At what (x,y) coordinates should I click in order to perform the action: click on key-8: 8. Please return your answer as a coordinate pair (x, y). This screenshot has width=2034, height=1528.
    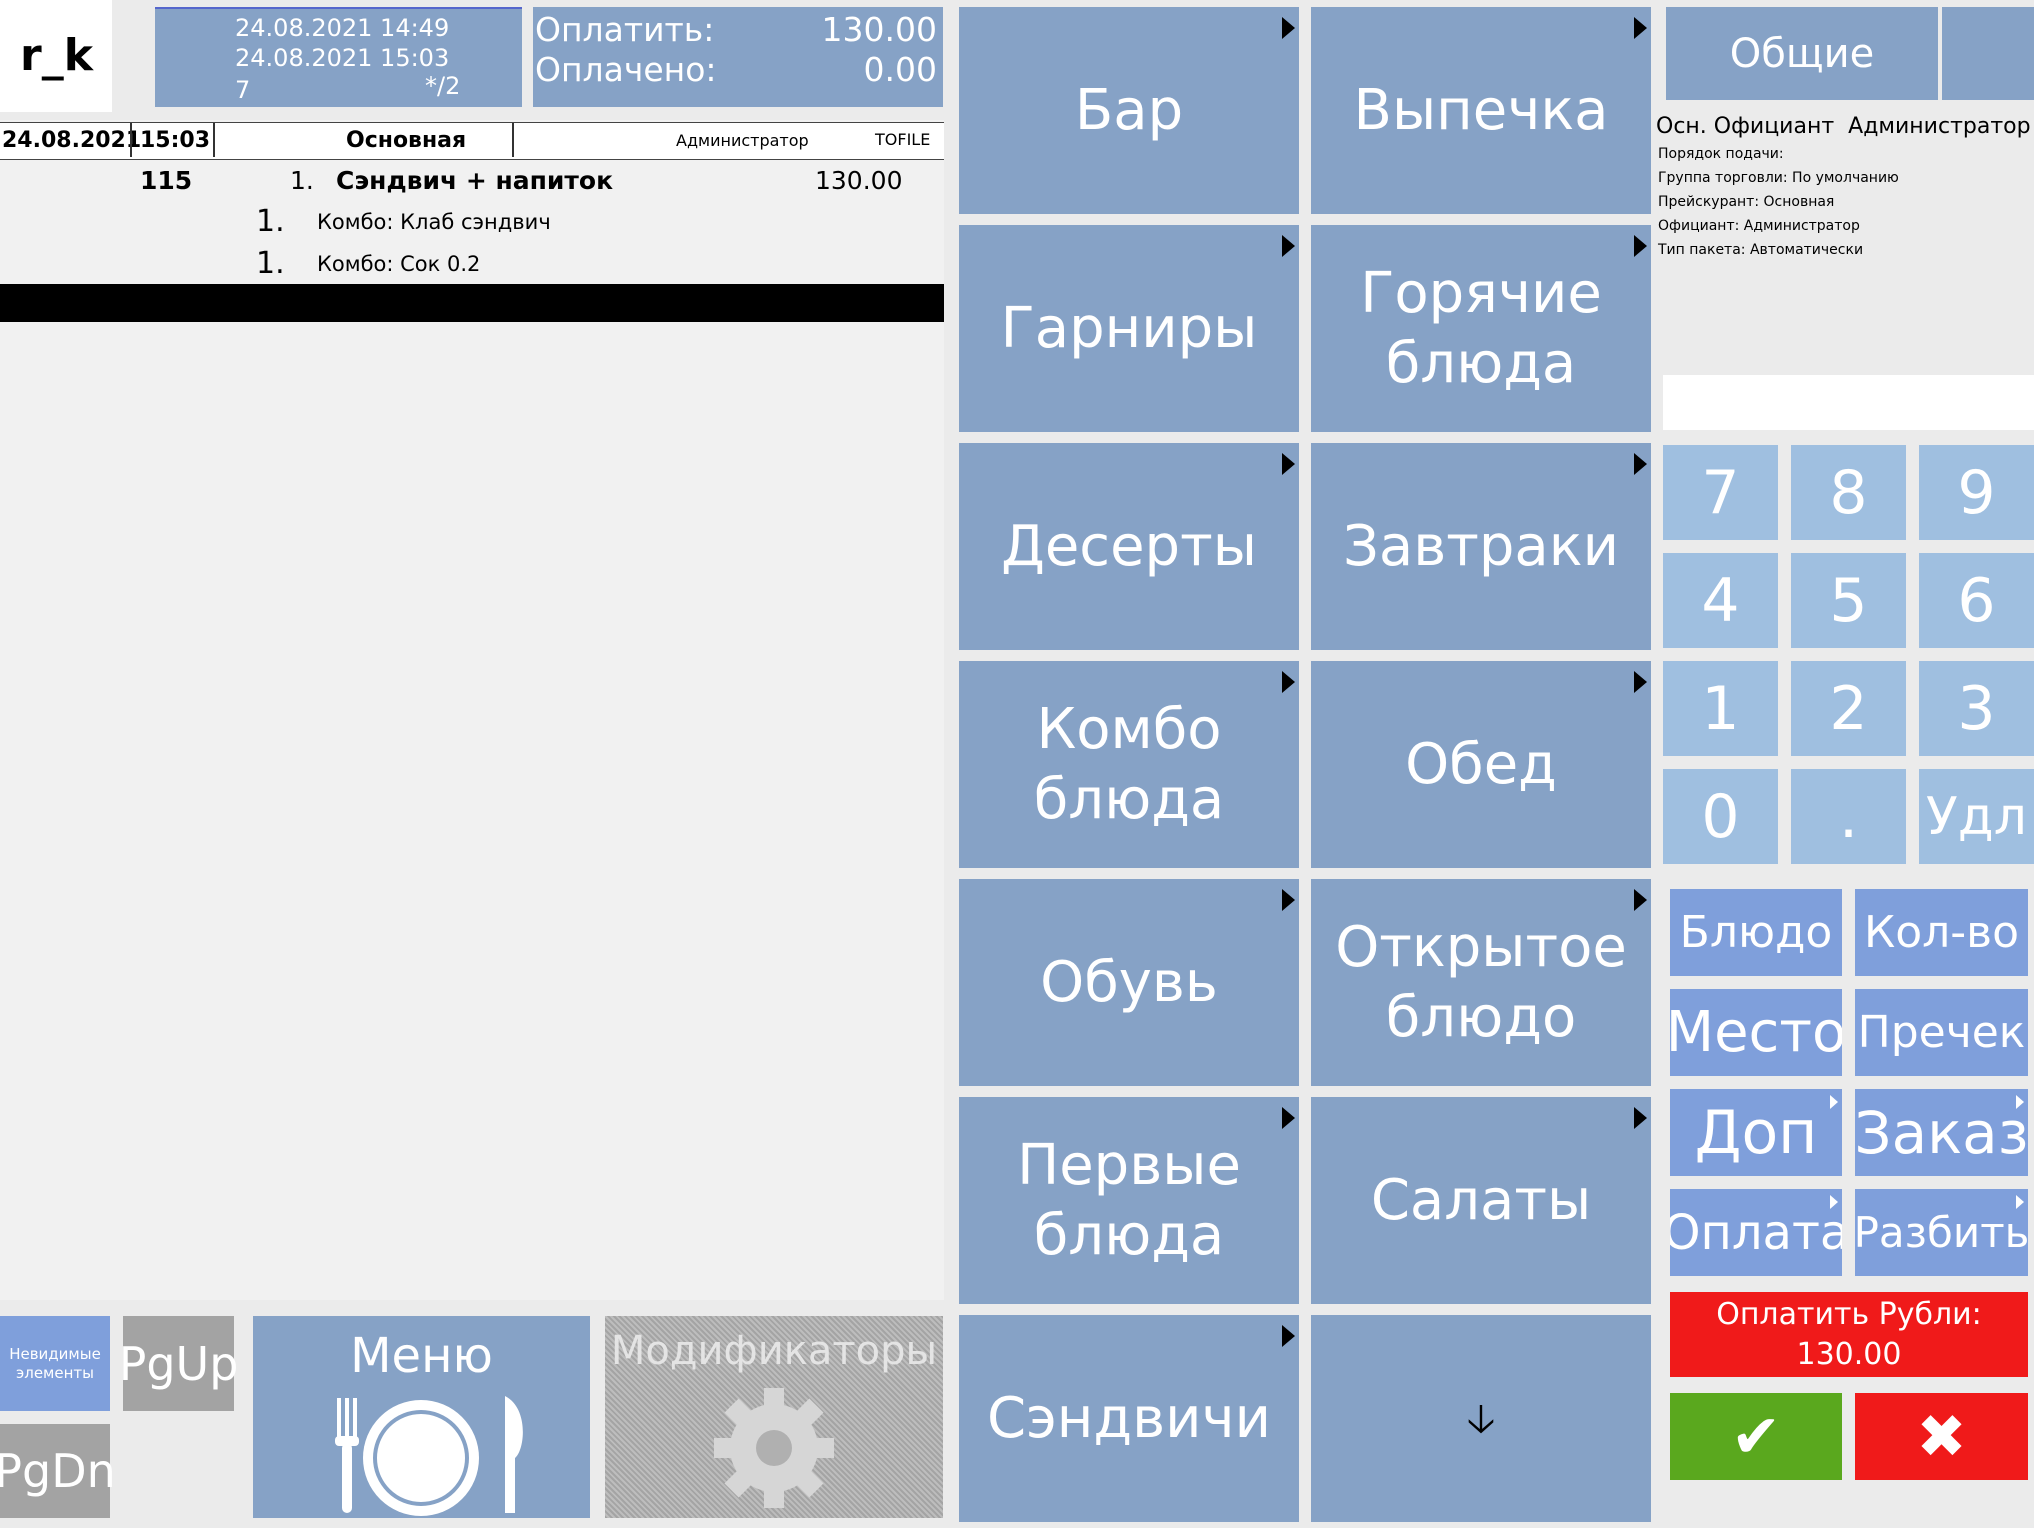
    Looking at the image, I should click on (1848, 492).